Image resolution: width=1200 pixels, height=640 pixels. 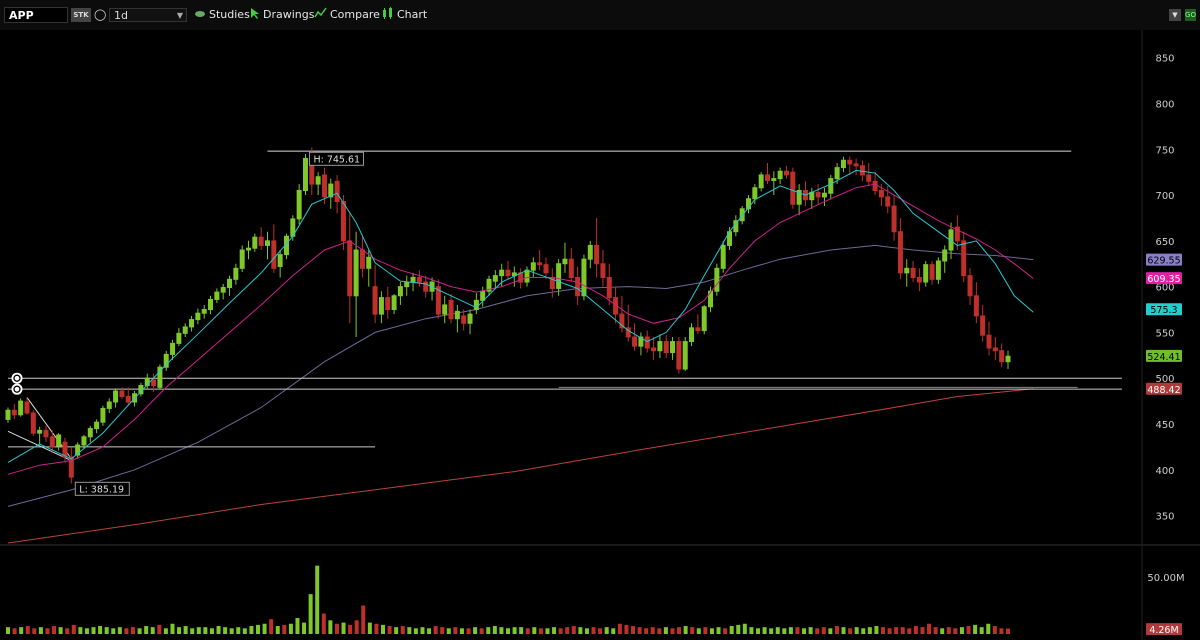 I want to click on drawings-button: Drawings, so click(x=282, y=15).